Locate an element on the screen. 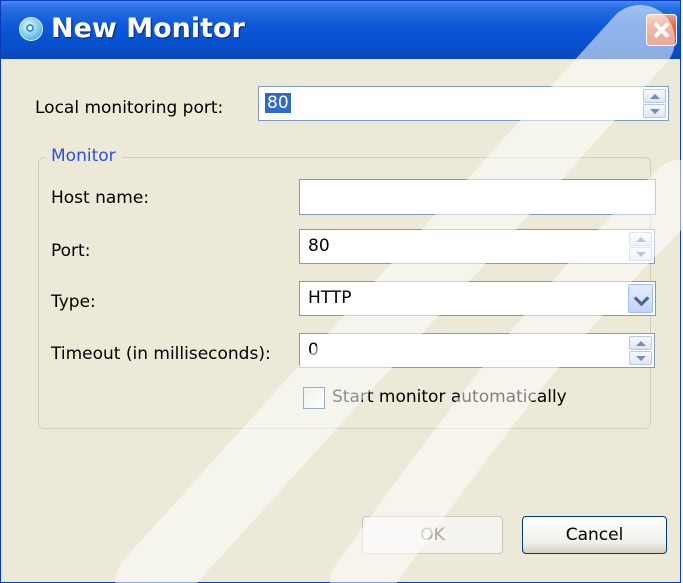 This screenshot has height=583, width=683. title-bar: New Monitor is located at coordinates (340, 30).